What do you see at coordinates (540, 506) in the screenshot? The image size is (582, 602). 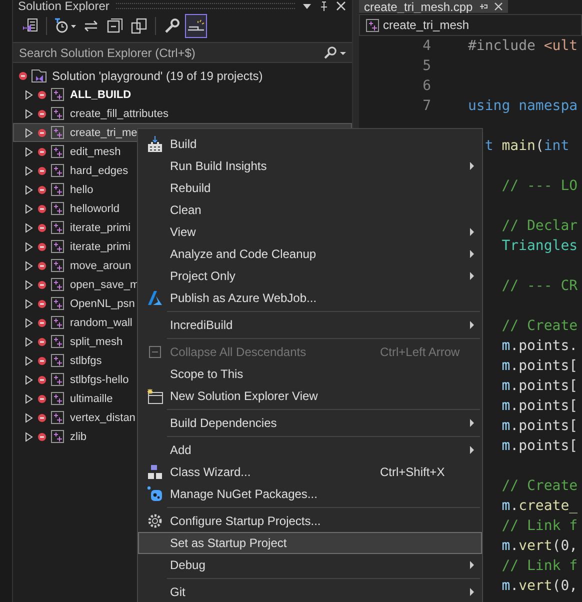 I see `code-line: m.create_` at bounding box center [540, 506].